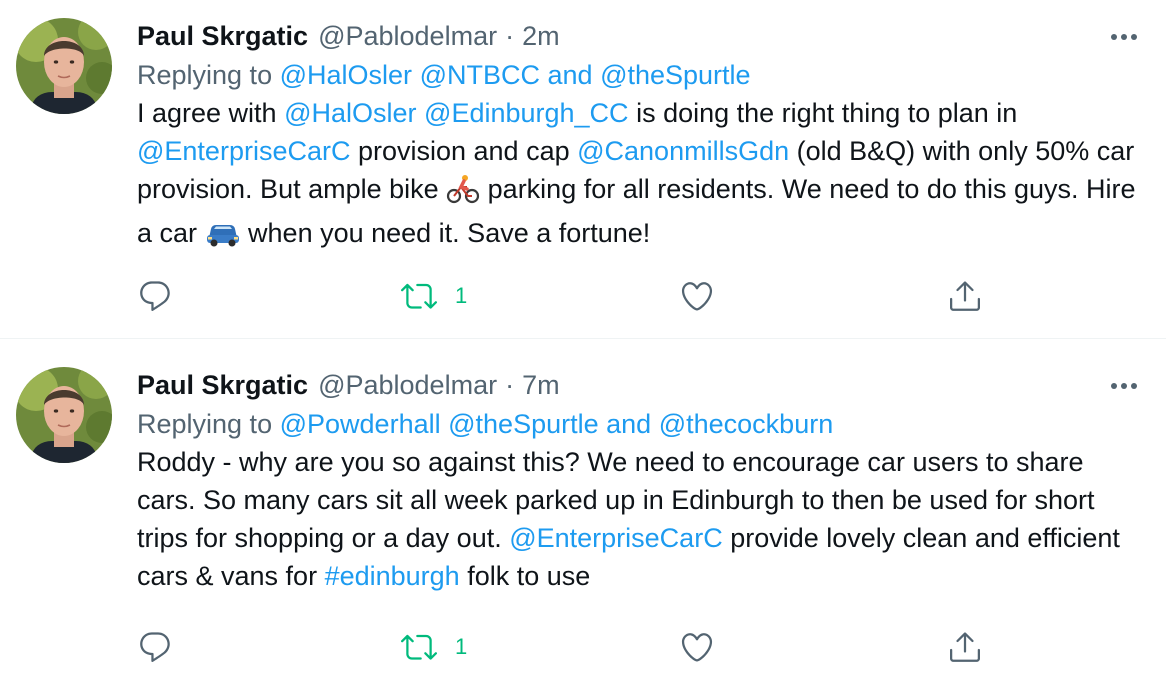  What do you see at coordinates (350, 113) in the screenshot?
I see `mention-link: @HalOsler` at bounding box center [350, 113].